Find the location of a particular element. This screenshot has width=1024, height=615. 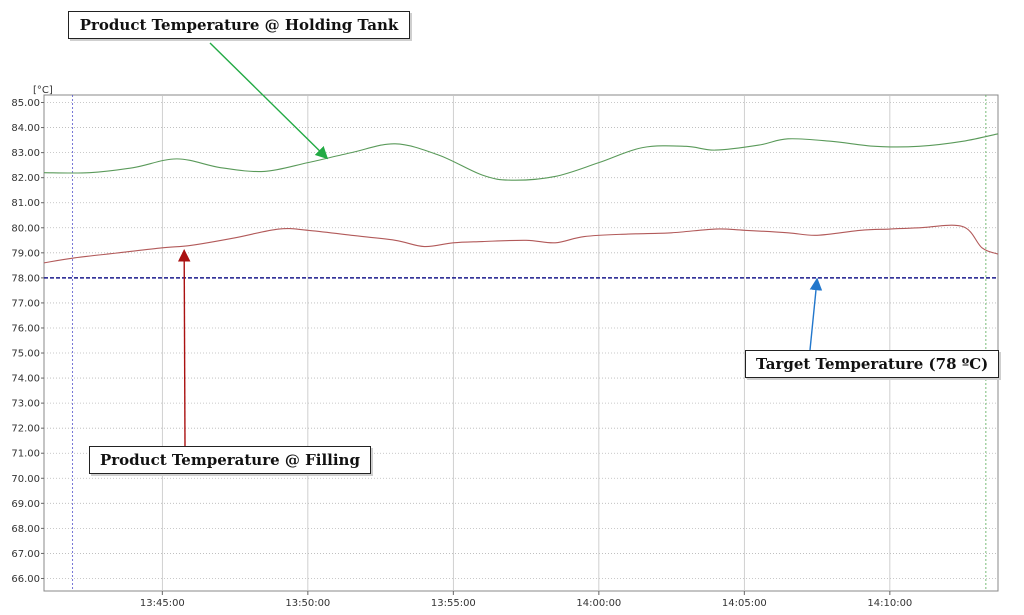

x-tick-label: 13:55:00 is located at coordinates (453, 603).